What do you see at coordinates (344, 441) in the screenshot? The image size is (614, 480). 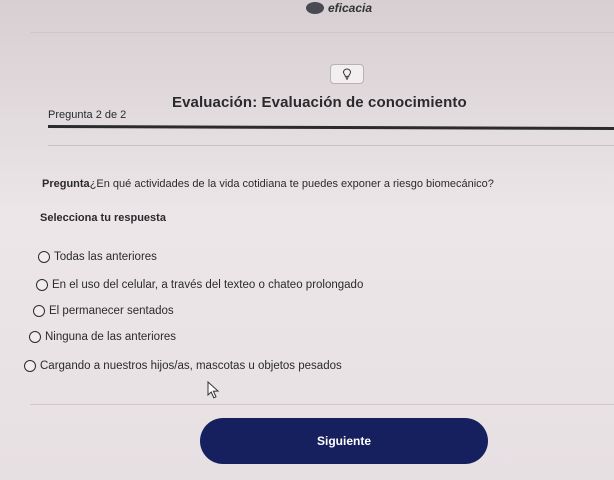 I see `next-button: Siguiente` at bounding box center [344, 441].